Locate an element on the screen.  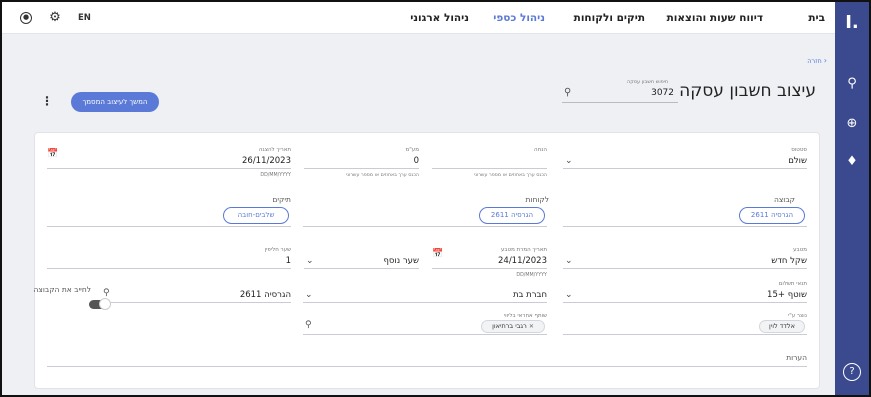
charge-group-toggle is located at coordinates (100, 304).